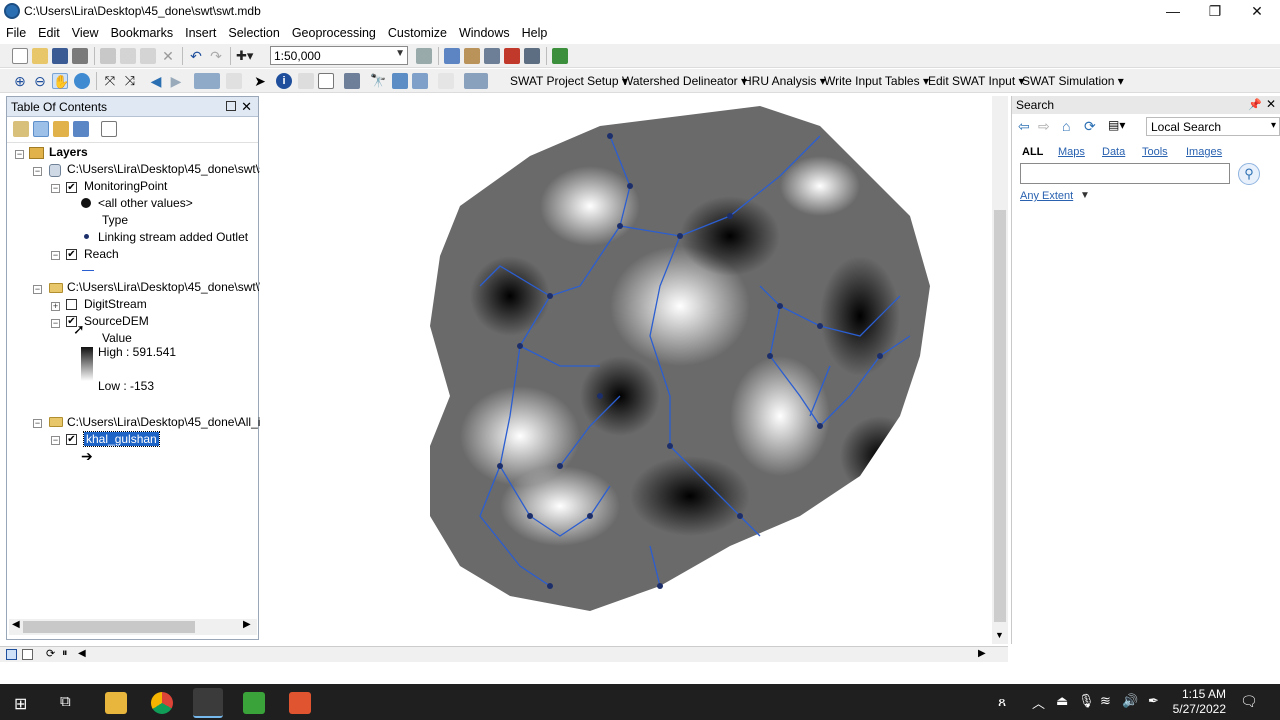 The height and width of the screenshot is (720, 1280). What do you see at coordinates (82, 81) in the screenshot?
I see `full-extent-icon` at bounding box center [82, 81].